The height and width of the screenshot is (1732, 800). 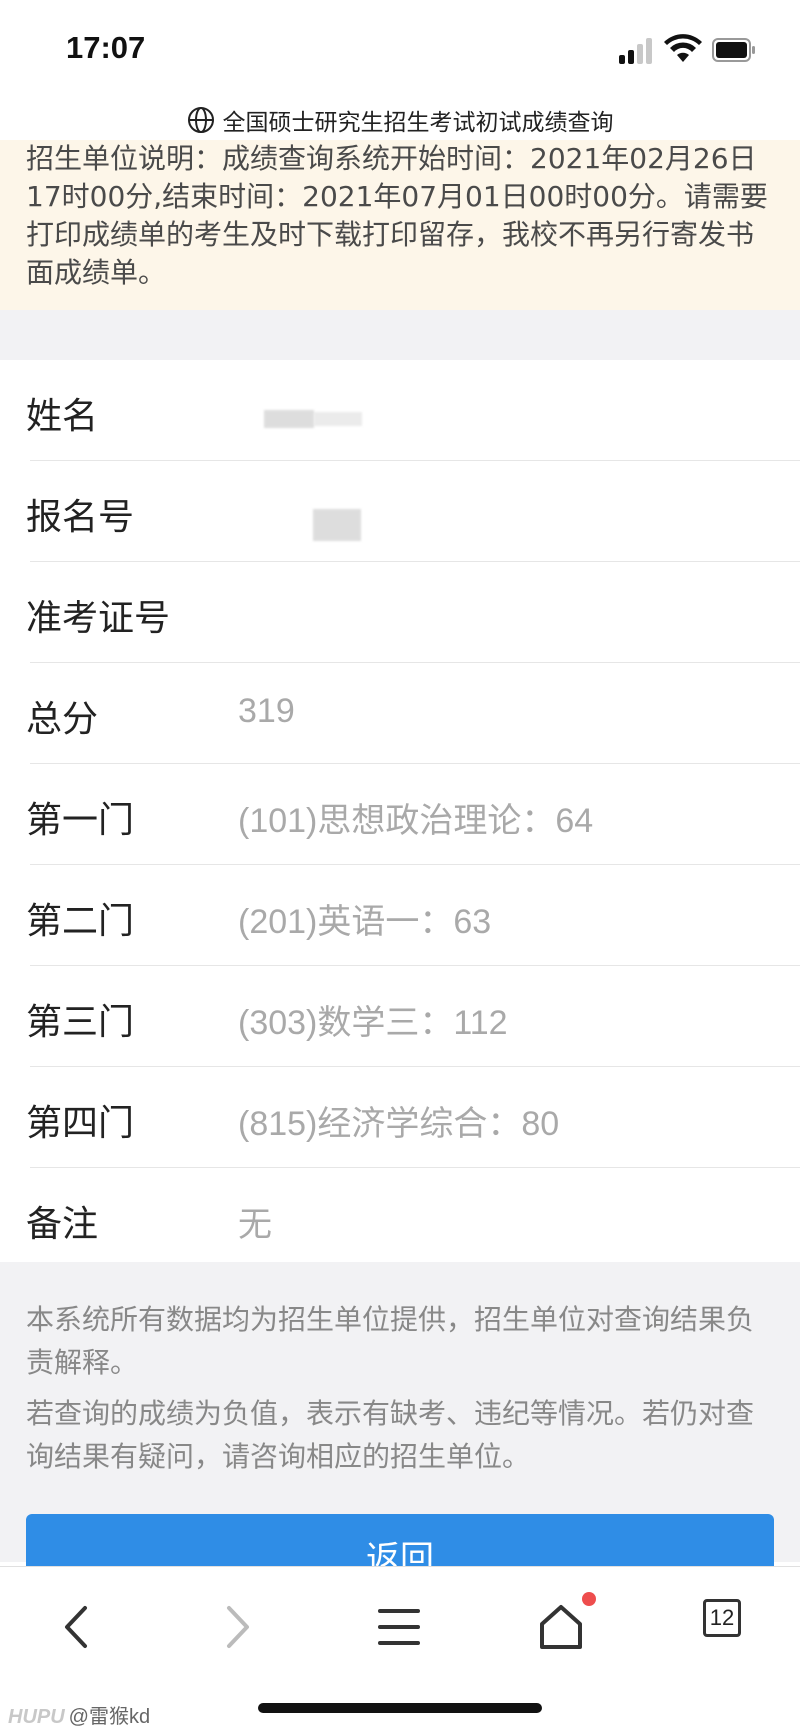 What do you see at coordinates (413, 511) in the screenshot?
I see `info-row-registration-number: 报名号` at bounding box center [413, 511].